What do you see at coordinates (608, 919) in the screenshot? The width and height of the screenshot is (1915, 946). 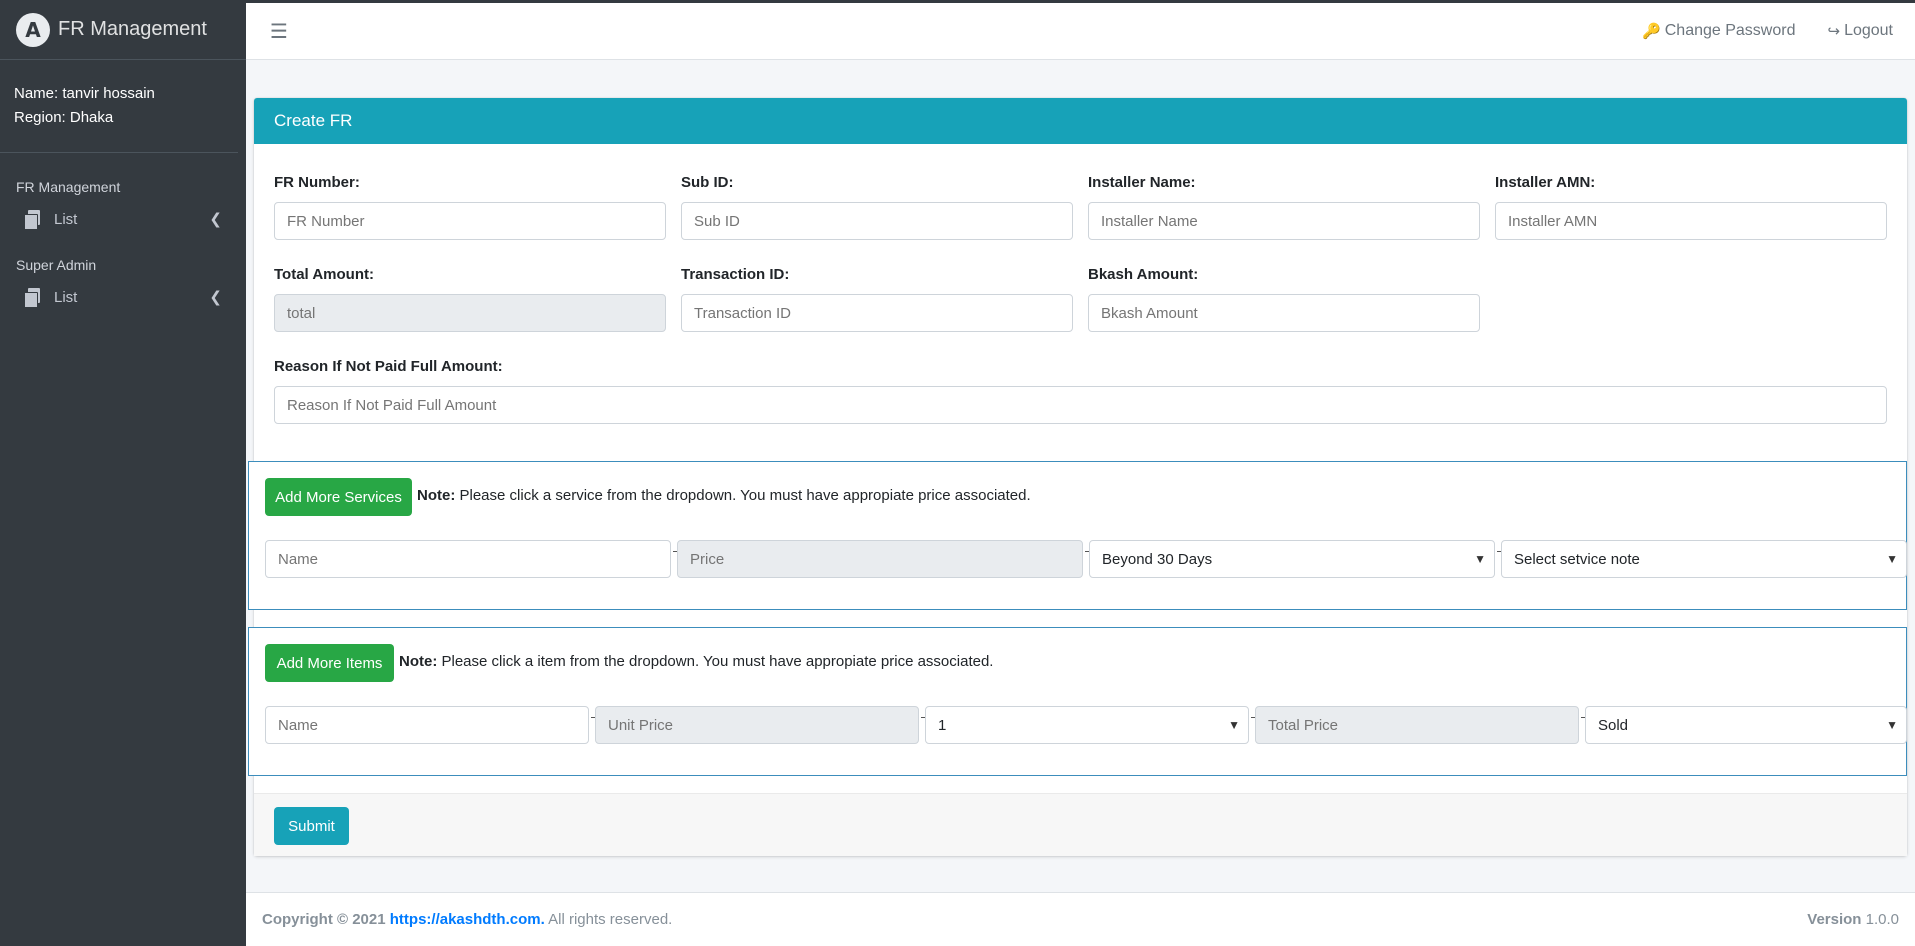 I see `rights-text: All rights reserved.` at bounding box center [608, 919].